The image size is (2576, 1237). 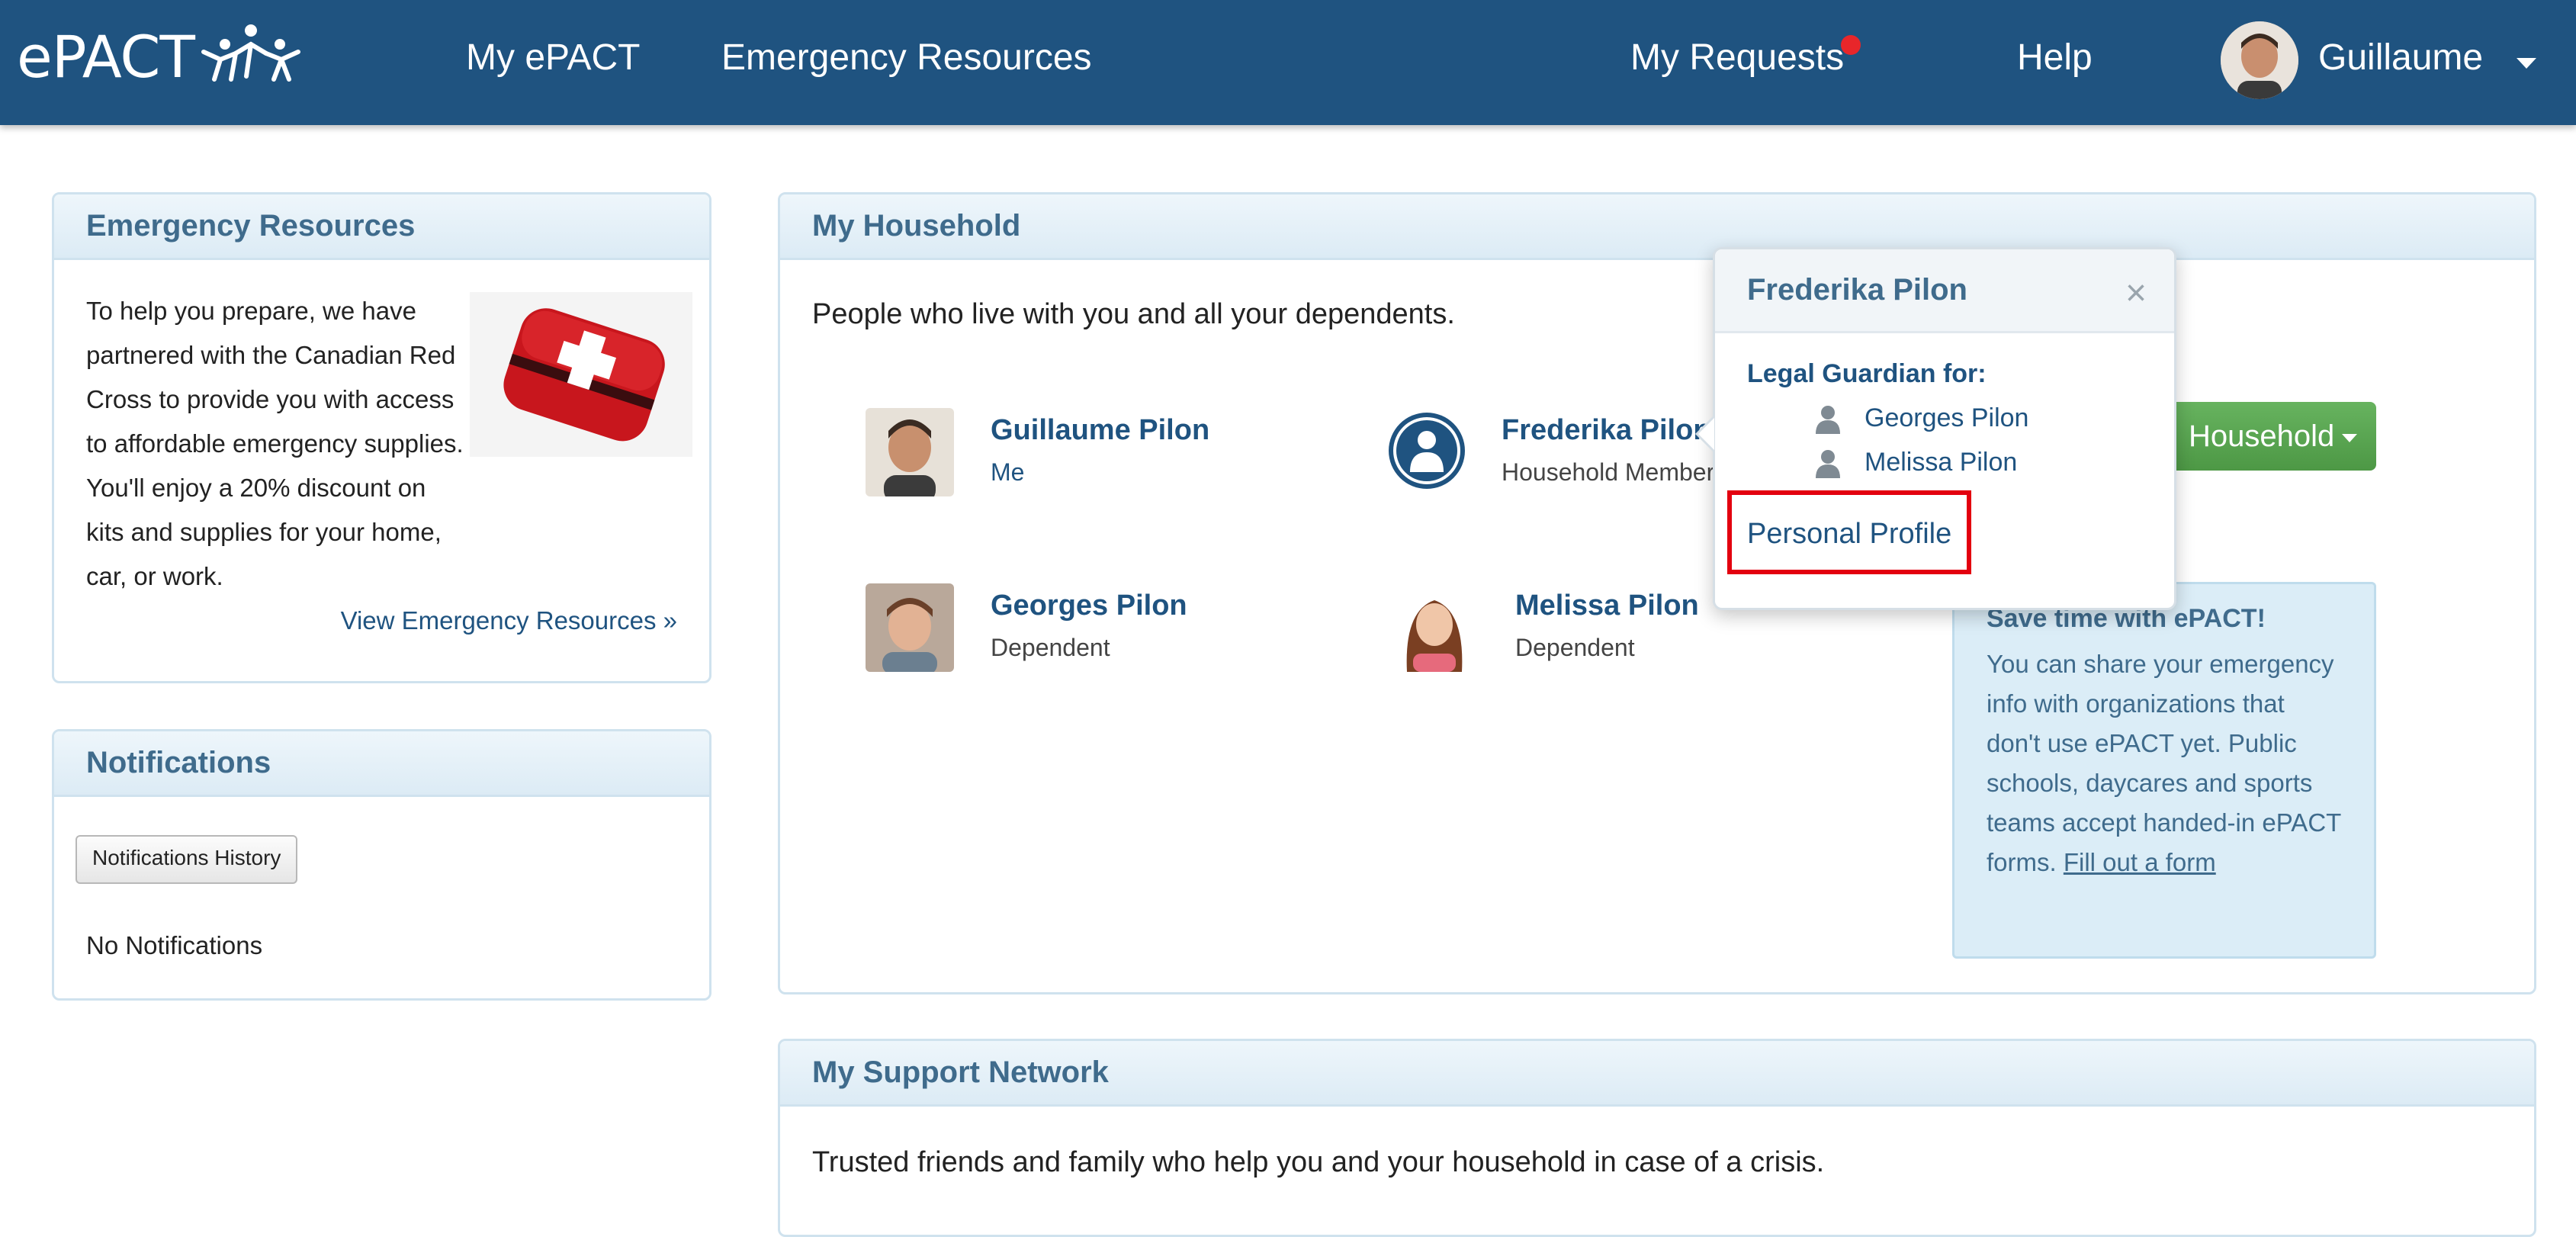 What do you see at coordinates (186, 859) in the screenshot?
I see `notifications-history-button: Notifications History` at bounding box center [186, 859].